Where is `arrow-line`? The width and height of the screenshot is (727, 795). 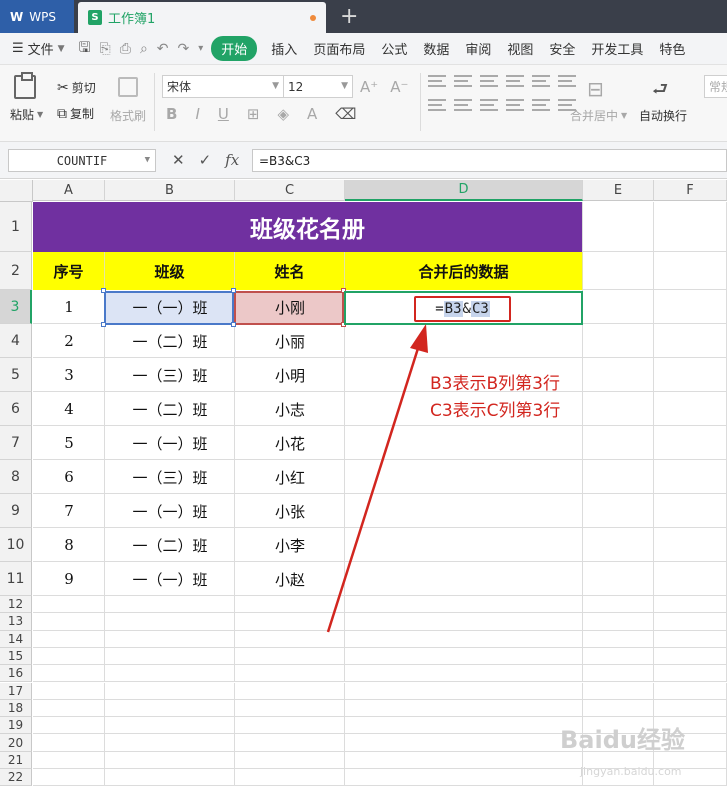 arrow-line is located at coordinates (374, 487).